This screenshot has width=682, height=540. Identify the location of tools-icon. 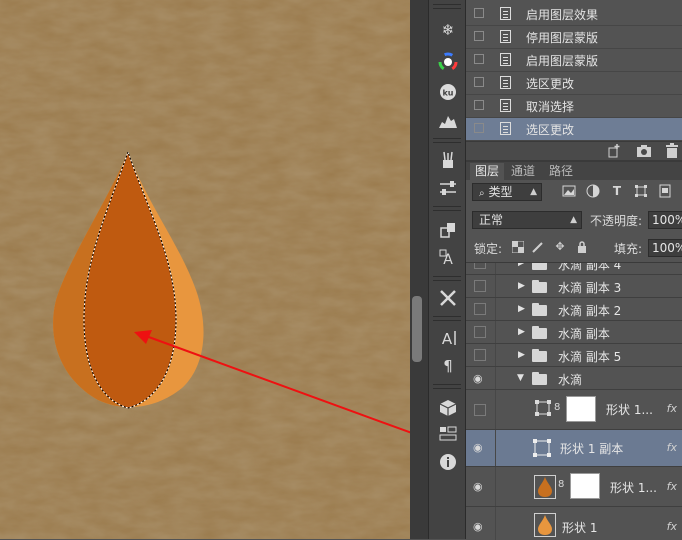
(448, 298).